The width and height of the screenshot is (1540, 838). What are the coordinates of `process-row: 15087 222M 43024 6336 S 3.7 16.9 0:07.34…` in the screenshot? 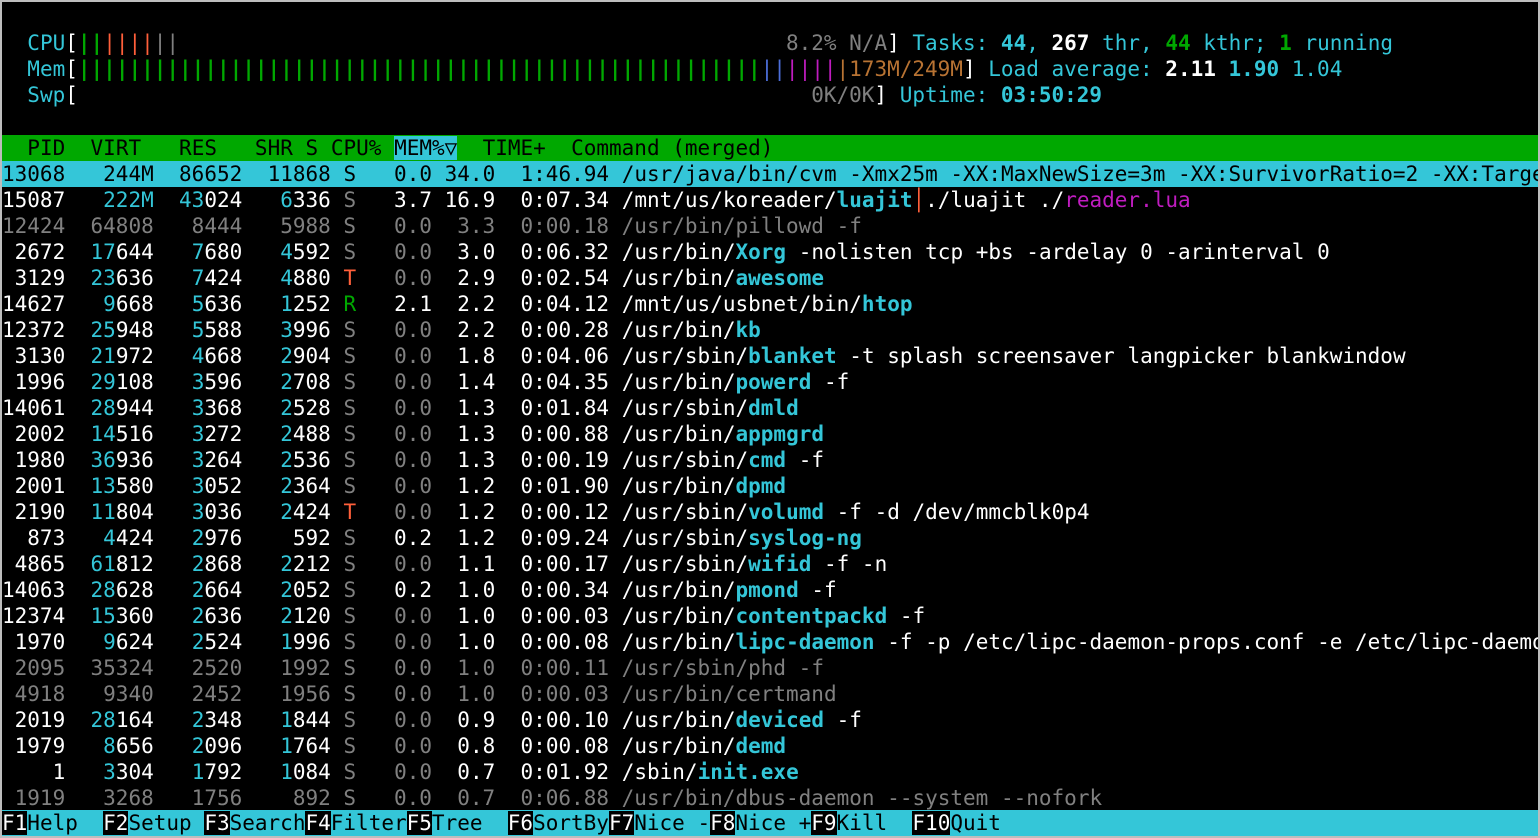 It's located at (770, 200).